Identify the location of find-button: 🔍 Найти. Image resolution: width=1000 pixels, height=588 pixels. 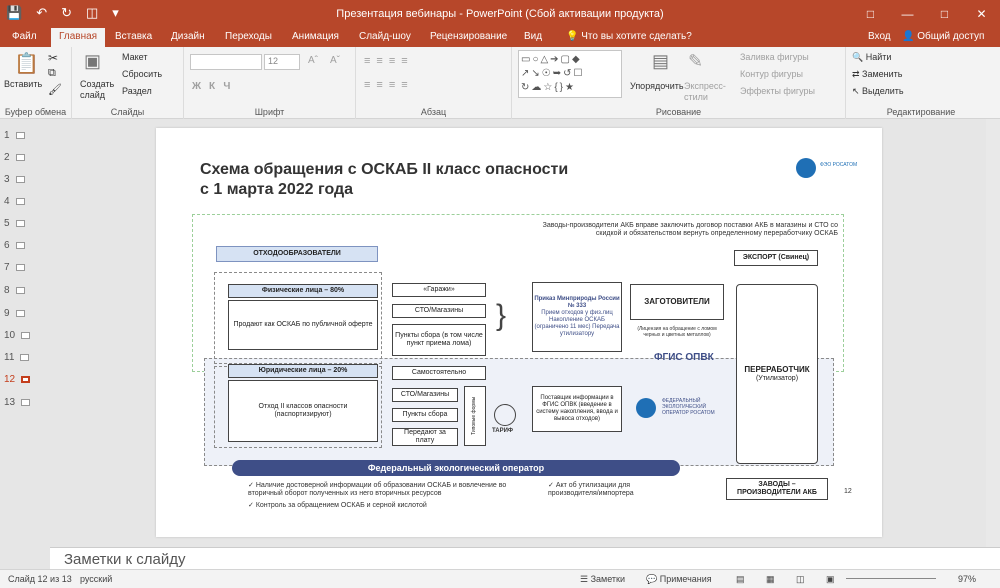
(871, 57).